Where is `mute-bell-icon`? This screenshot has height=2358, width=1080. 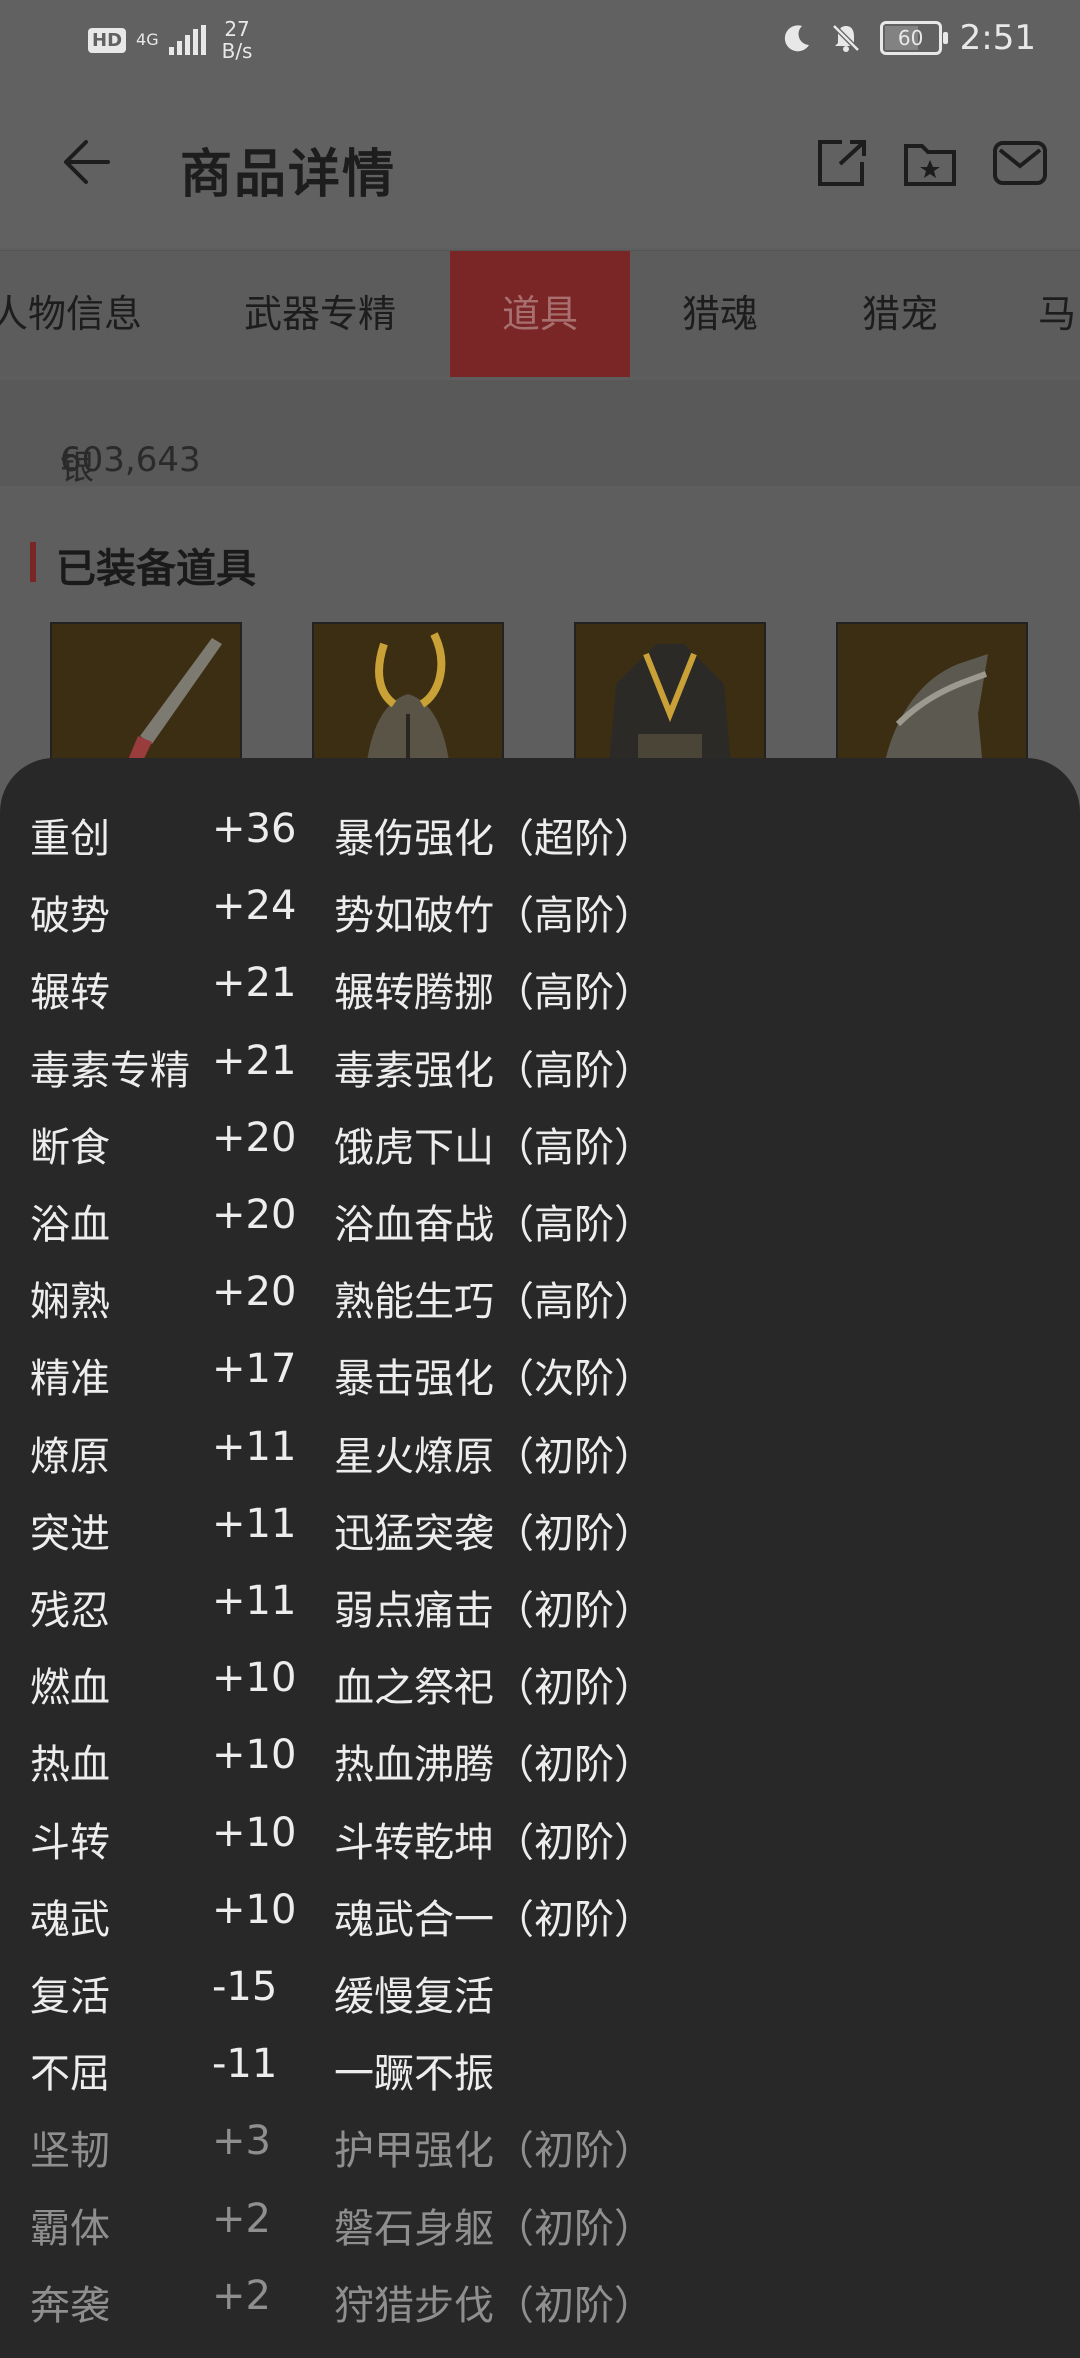 mute-bell-icon is located at coordinates (845, 38).